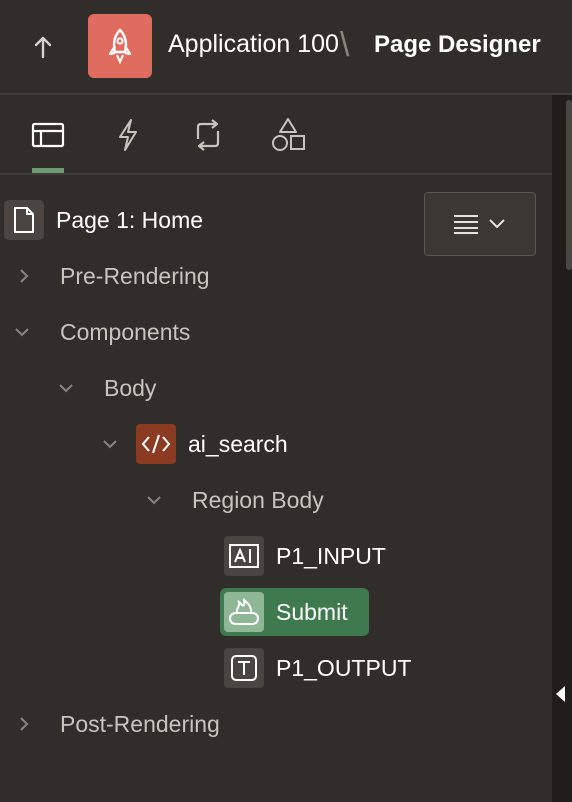 The height and width of the screenshot is (802, 572). What do you see at coordinates (569, 185) in the screenshot?
I see `scrollbar-thumb` at bounding box center [569, 185].